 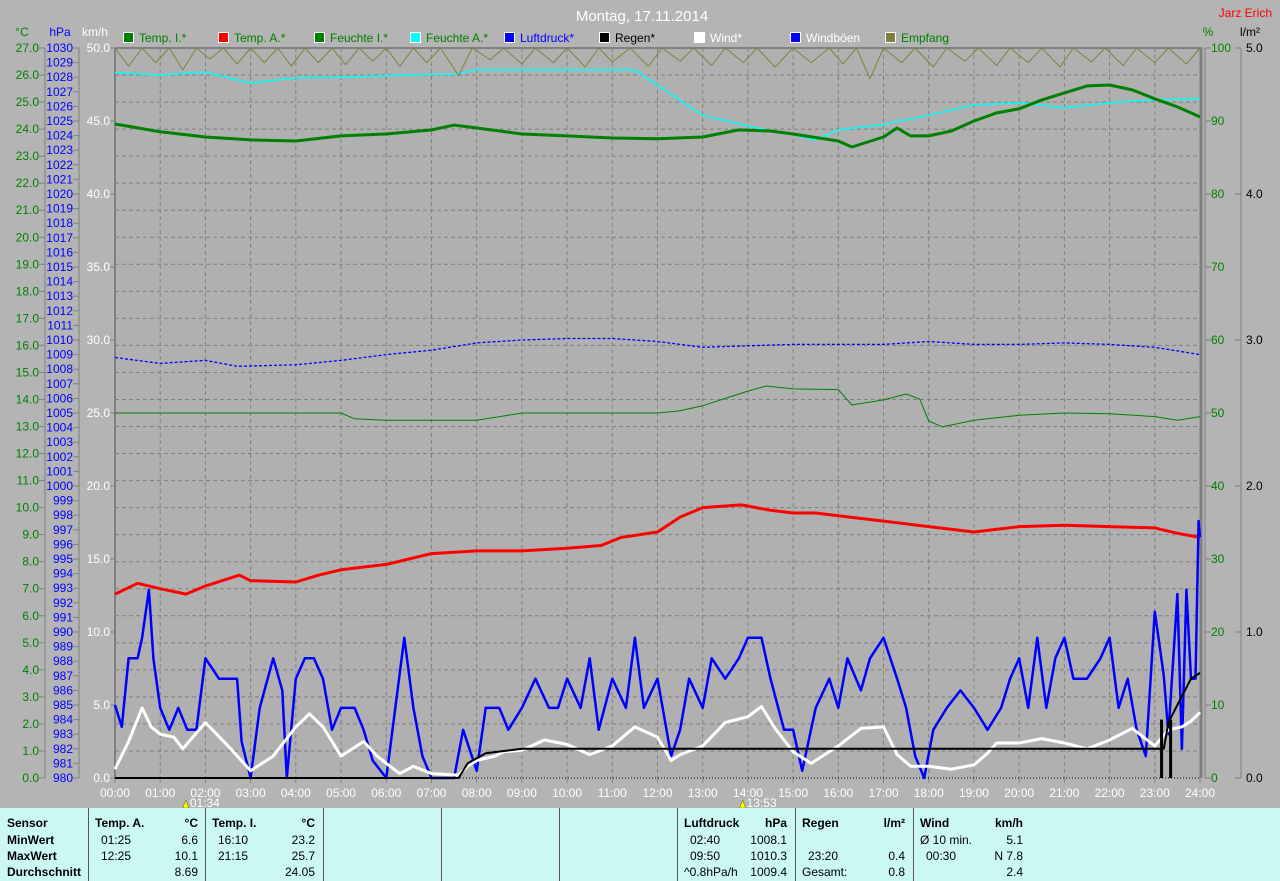 I want to click on hpa-tick-label: 1020, so click(x=59, y=194).